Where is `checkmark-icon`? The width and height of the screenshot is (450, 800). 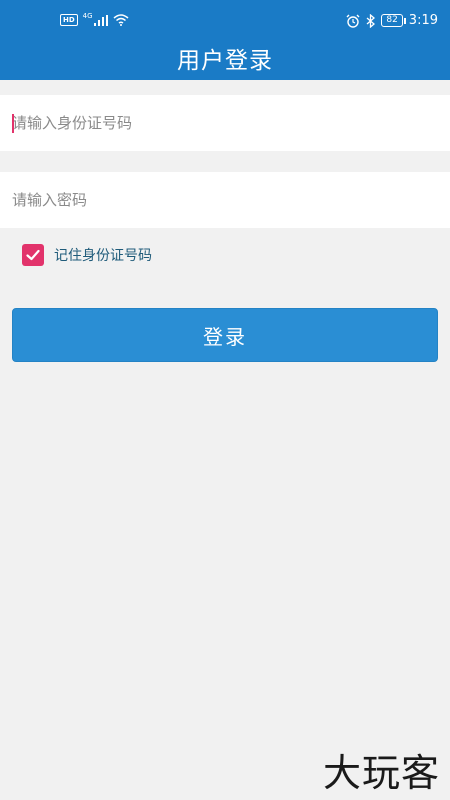
checkmark-icon is located at coordinates (33, 255).